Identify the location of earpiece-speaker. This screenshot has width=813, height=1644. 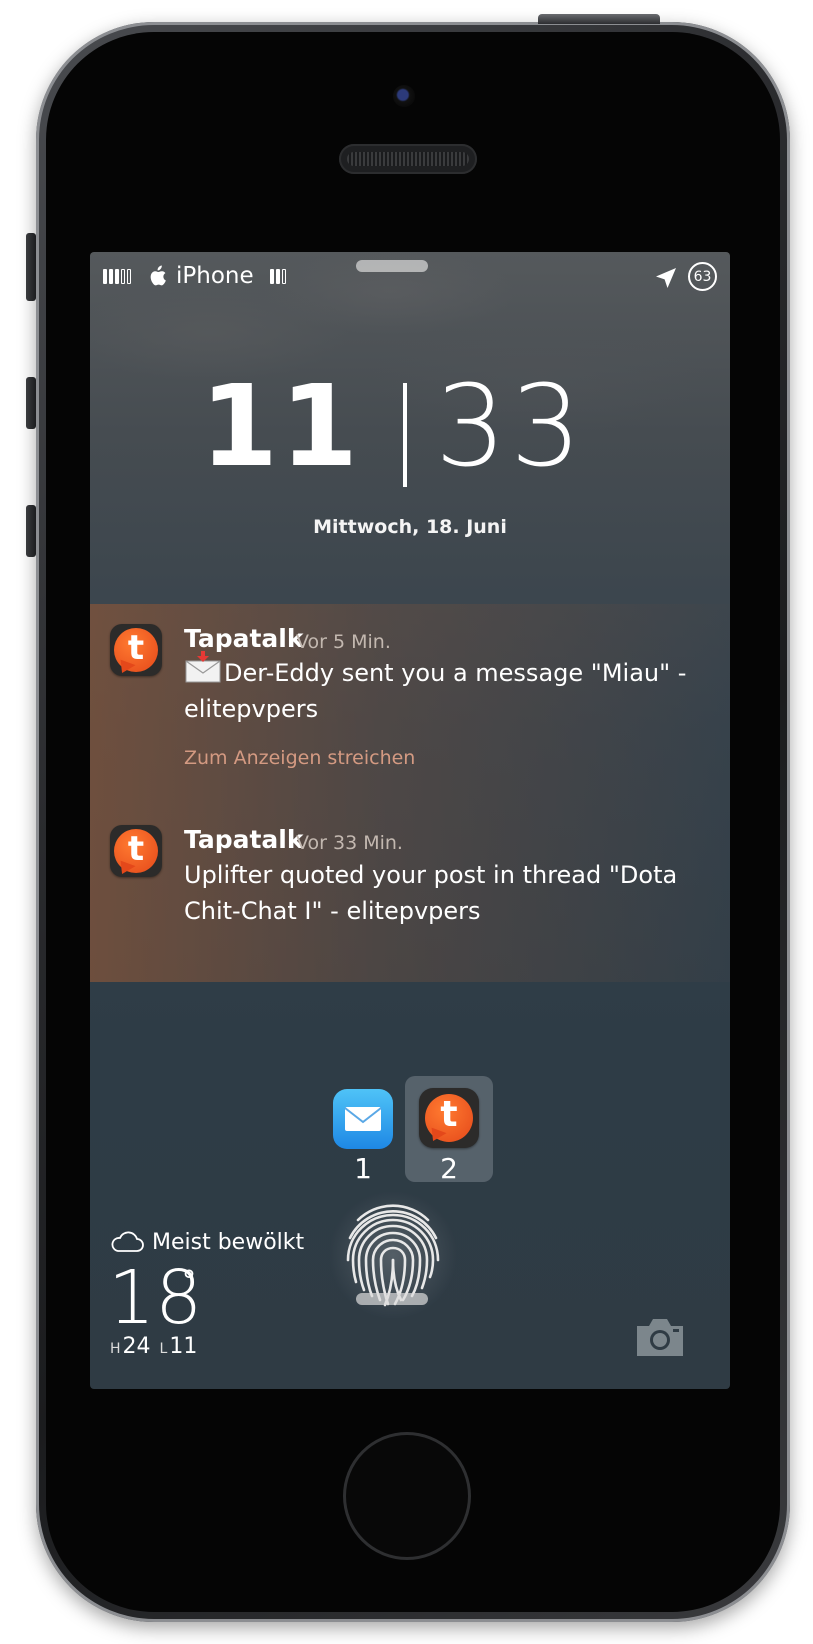
(408, 159).